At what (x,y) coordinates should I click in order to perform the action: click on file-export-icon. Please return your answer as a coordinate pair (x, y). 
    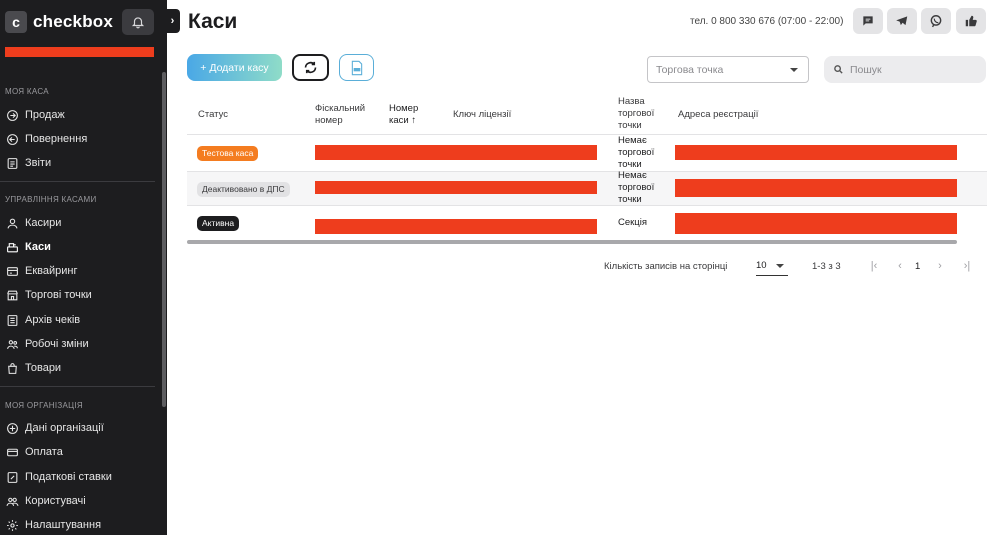
    Looking at the image, I should click on (356, 67).